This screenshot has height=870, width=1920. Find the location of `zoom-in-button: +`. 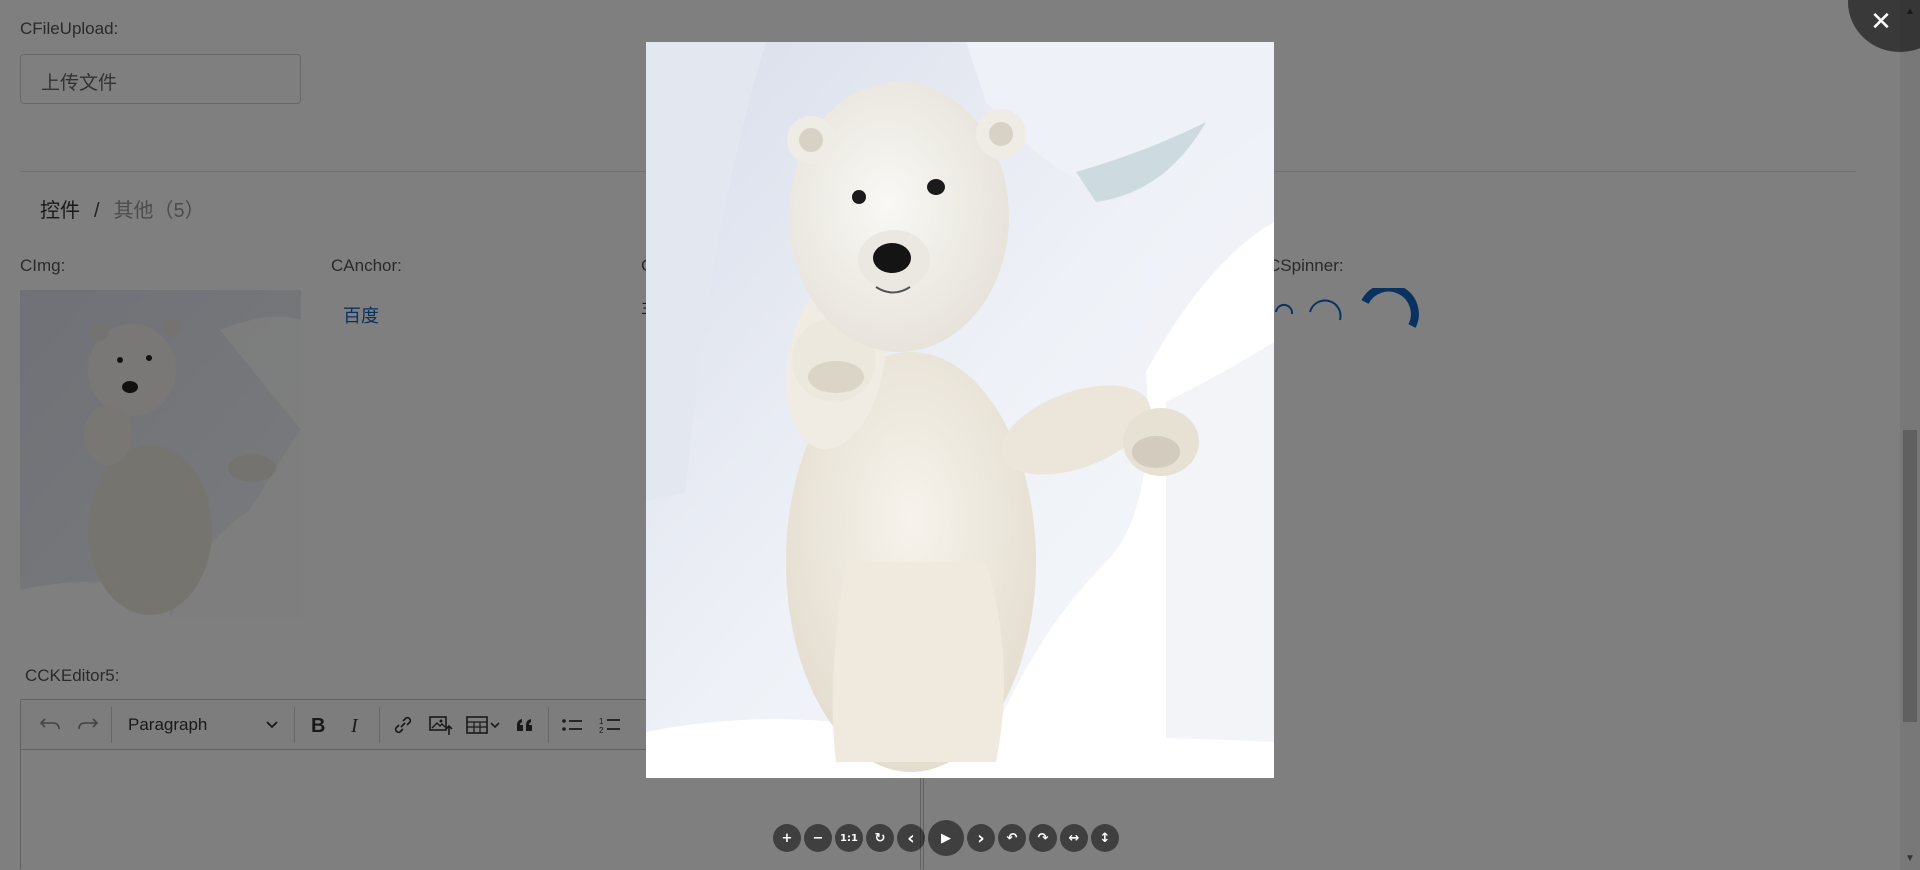

zoom-in-button: + is located at coordinates (787, 838).